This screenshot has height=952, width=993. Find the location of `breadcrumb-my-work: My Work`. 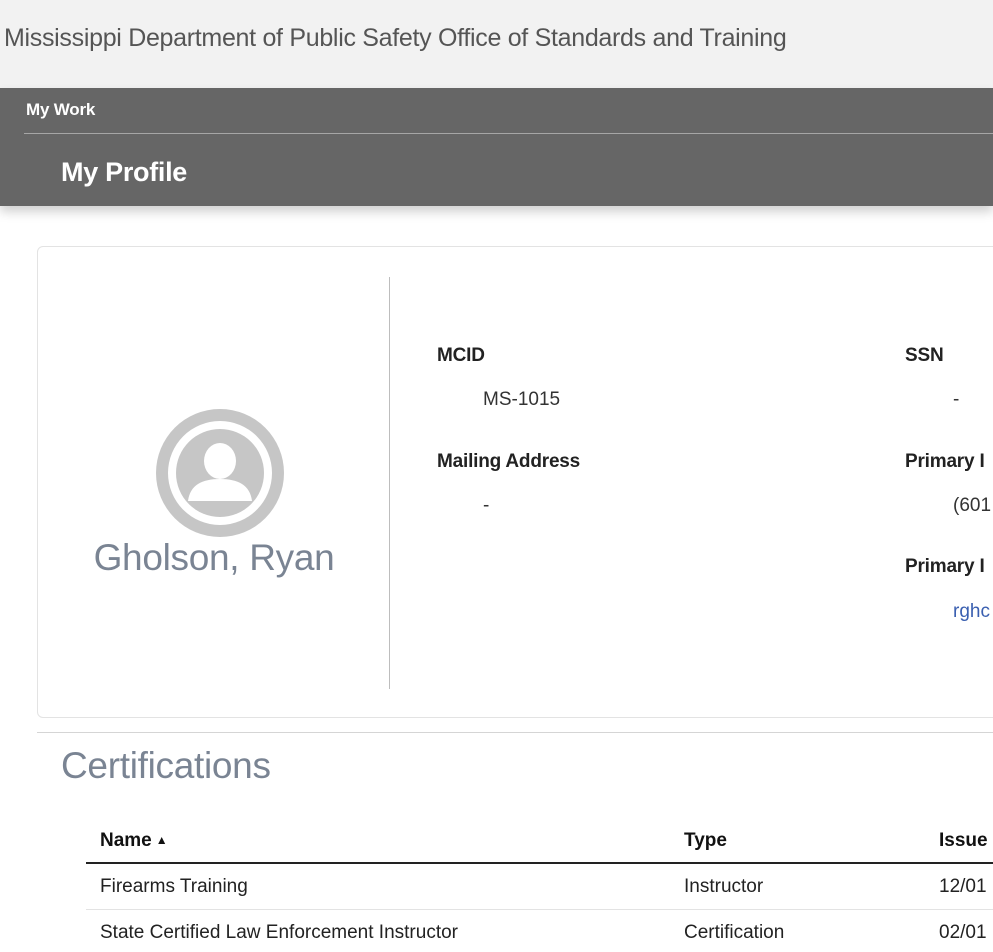

breadcrumb-my-work: My Work is located at coordinates (60, 110).